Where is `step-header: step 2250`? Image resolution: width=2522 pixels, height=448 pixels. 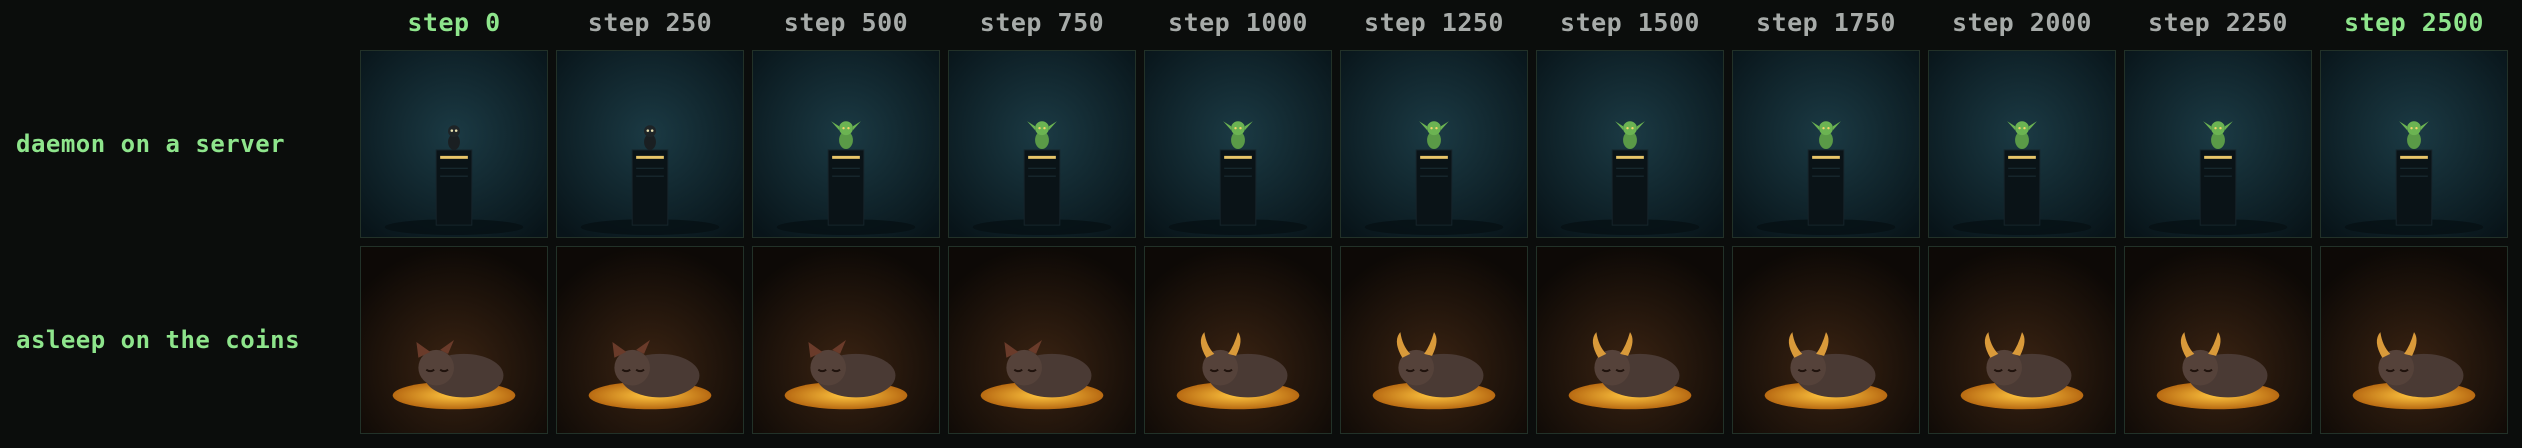 step-header: step 2250 is located at coordinates (2218, 22).